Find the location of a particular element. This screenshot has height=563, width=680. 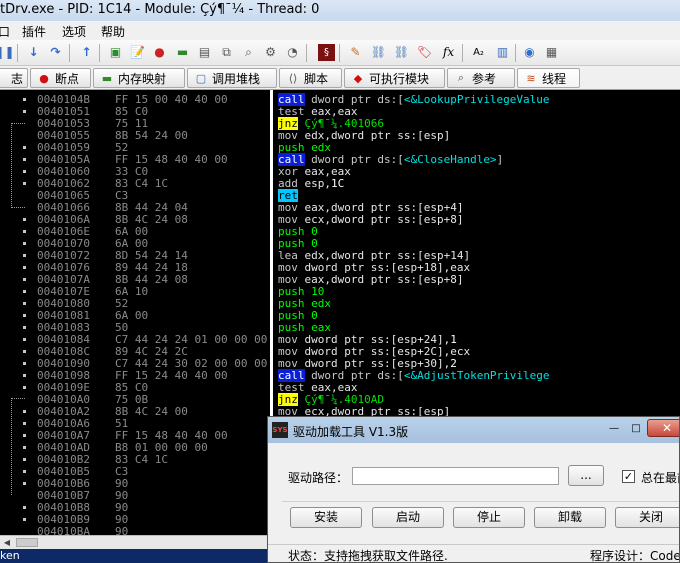

tab-modules: ◆ 可执行模块 is located at coordinates (394, 78).